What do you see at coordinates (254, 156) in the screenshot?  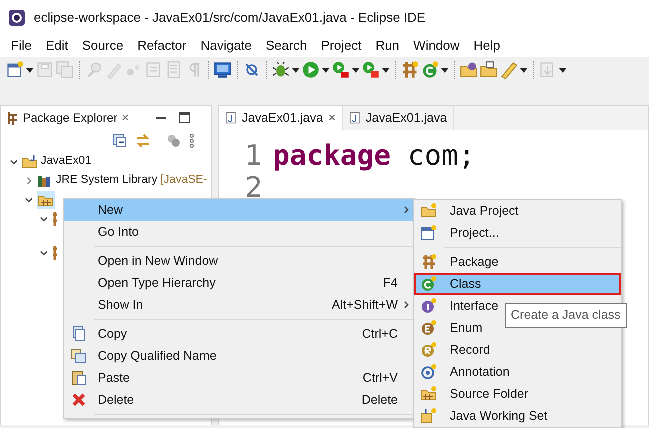 I see `line-number: 1` at bounding box center [254, 156].